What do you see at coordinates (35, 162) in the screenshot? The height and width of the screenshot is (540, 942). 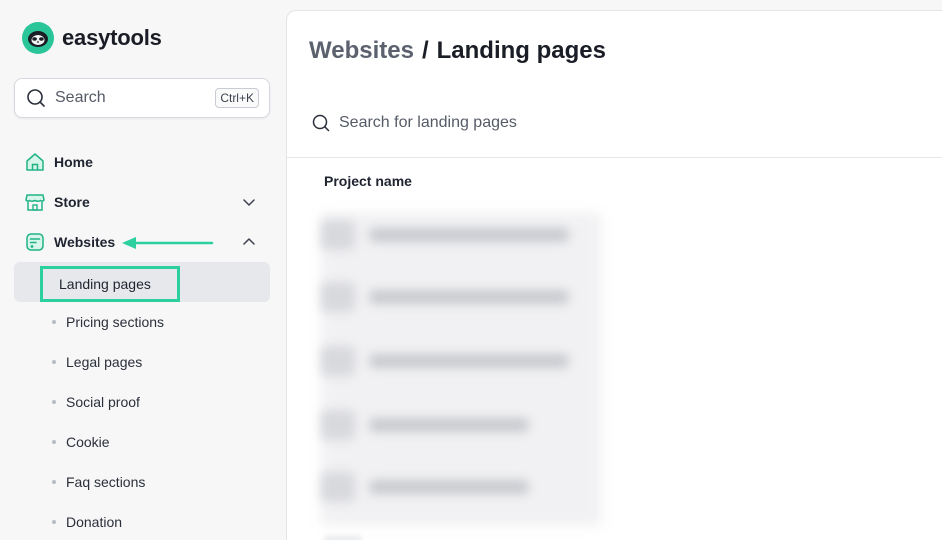 I see `home-icon` at bounding box center [35, 162].